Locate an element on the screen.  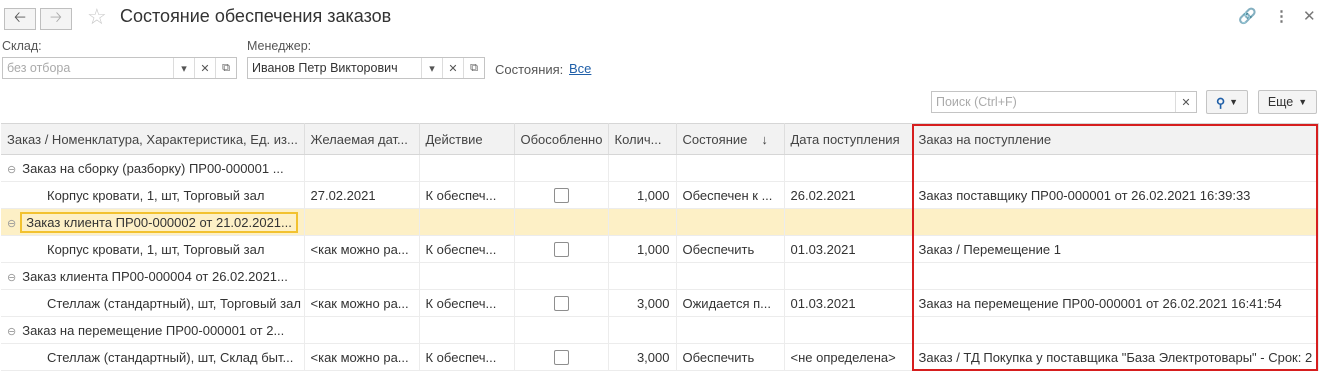
search-field: Поиск (Ctrl+F) ✕ is located at coordinates (1064, 102).